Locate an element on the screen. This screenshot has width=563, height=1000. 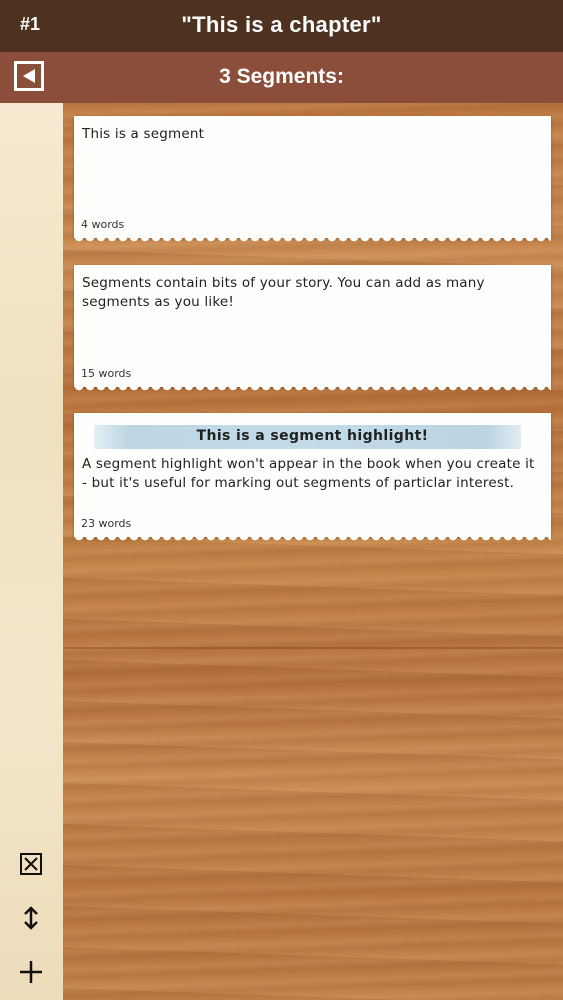
wood-seam is located at coordinates (313, 648).